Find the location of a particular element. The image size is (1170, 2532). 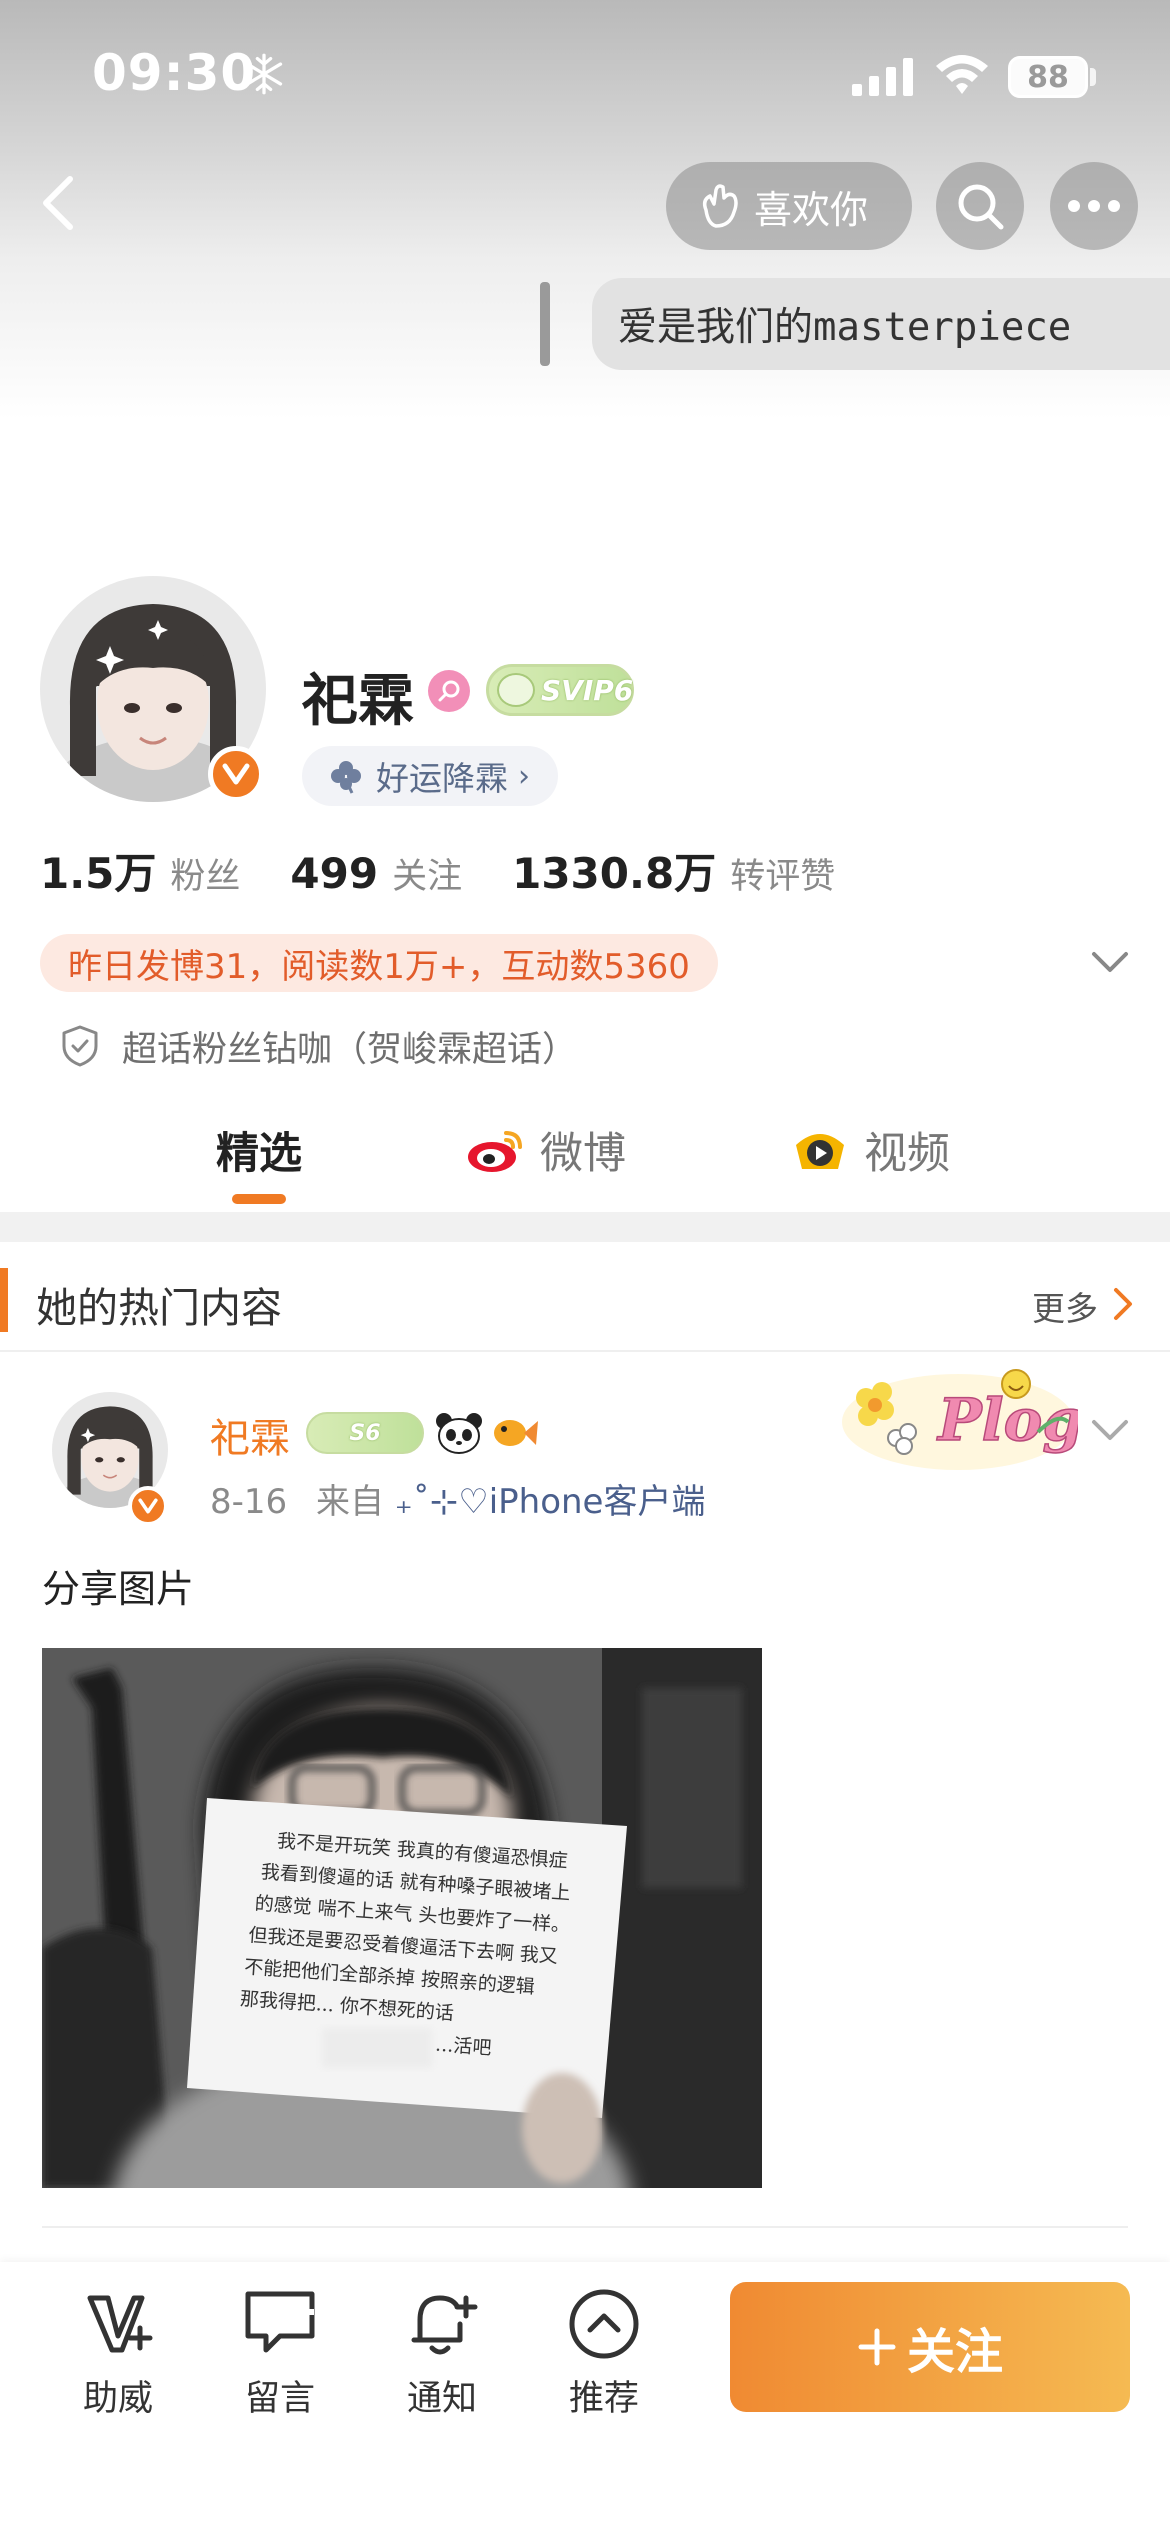

signature-marker is located at coordinates (545, 324).